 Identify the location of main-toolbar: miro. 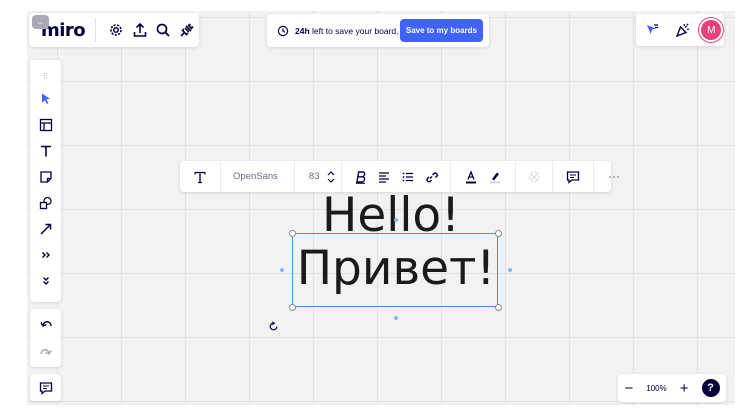
(114, 30).